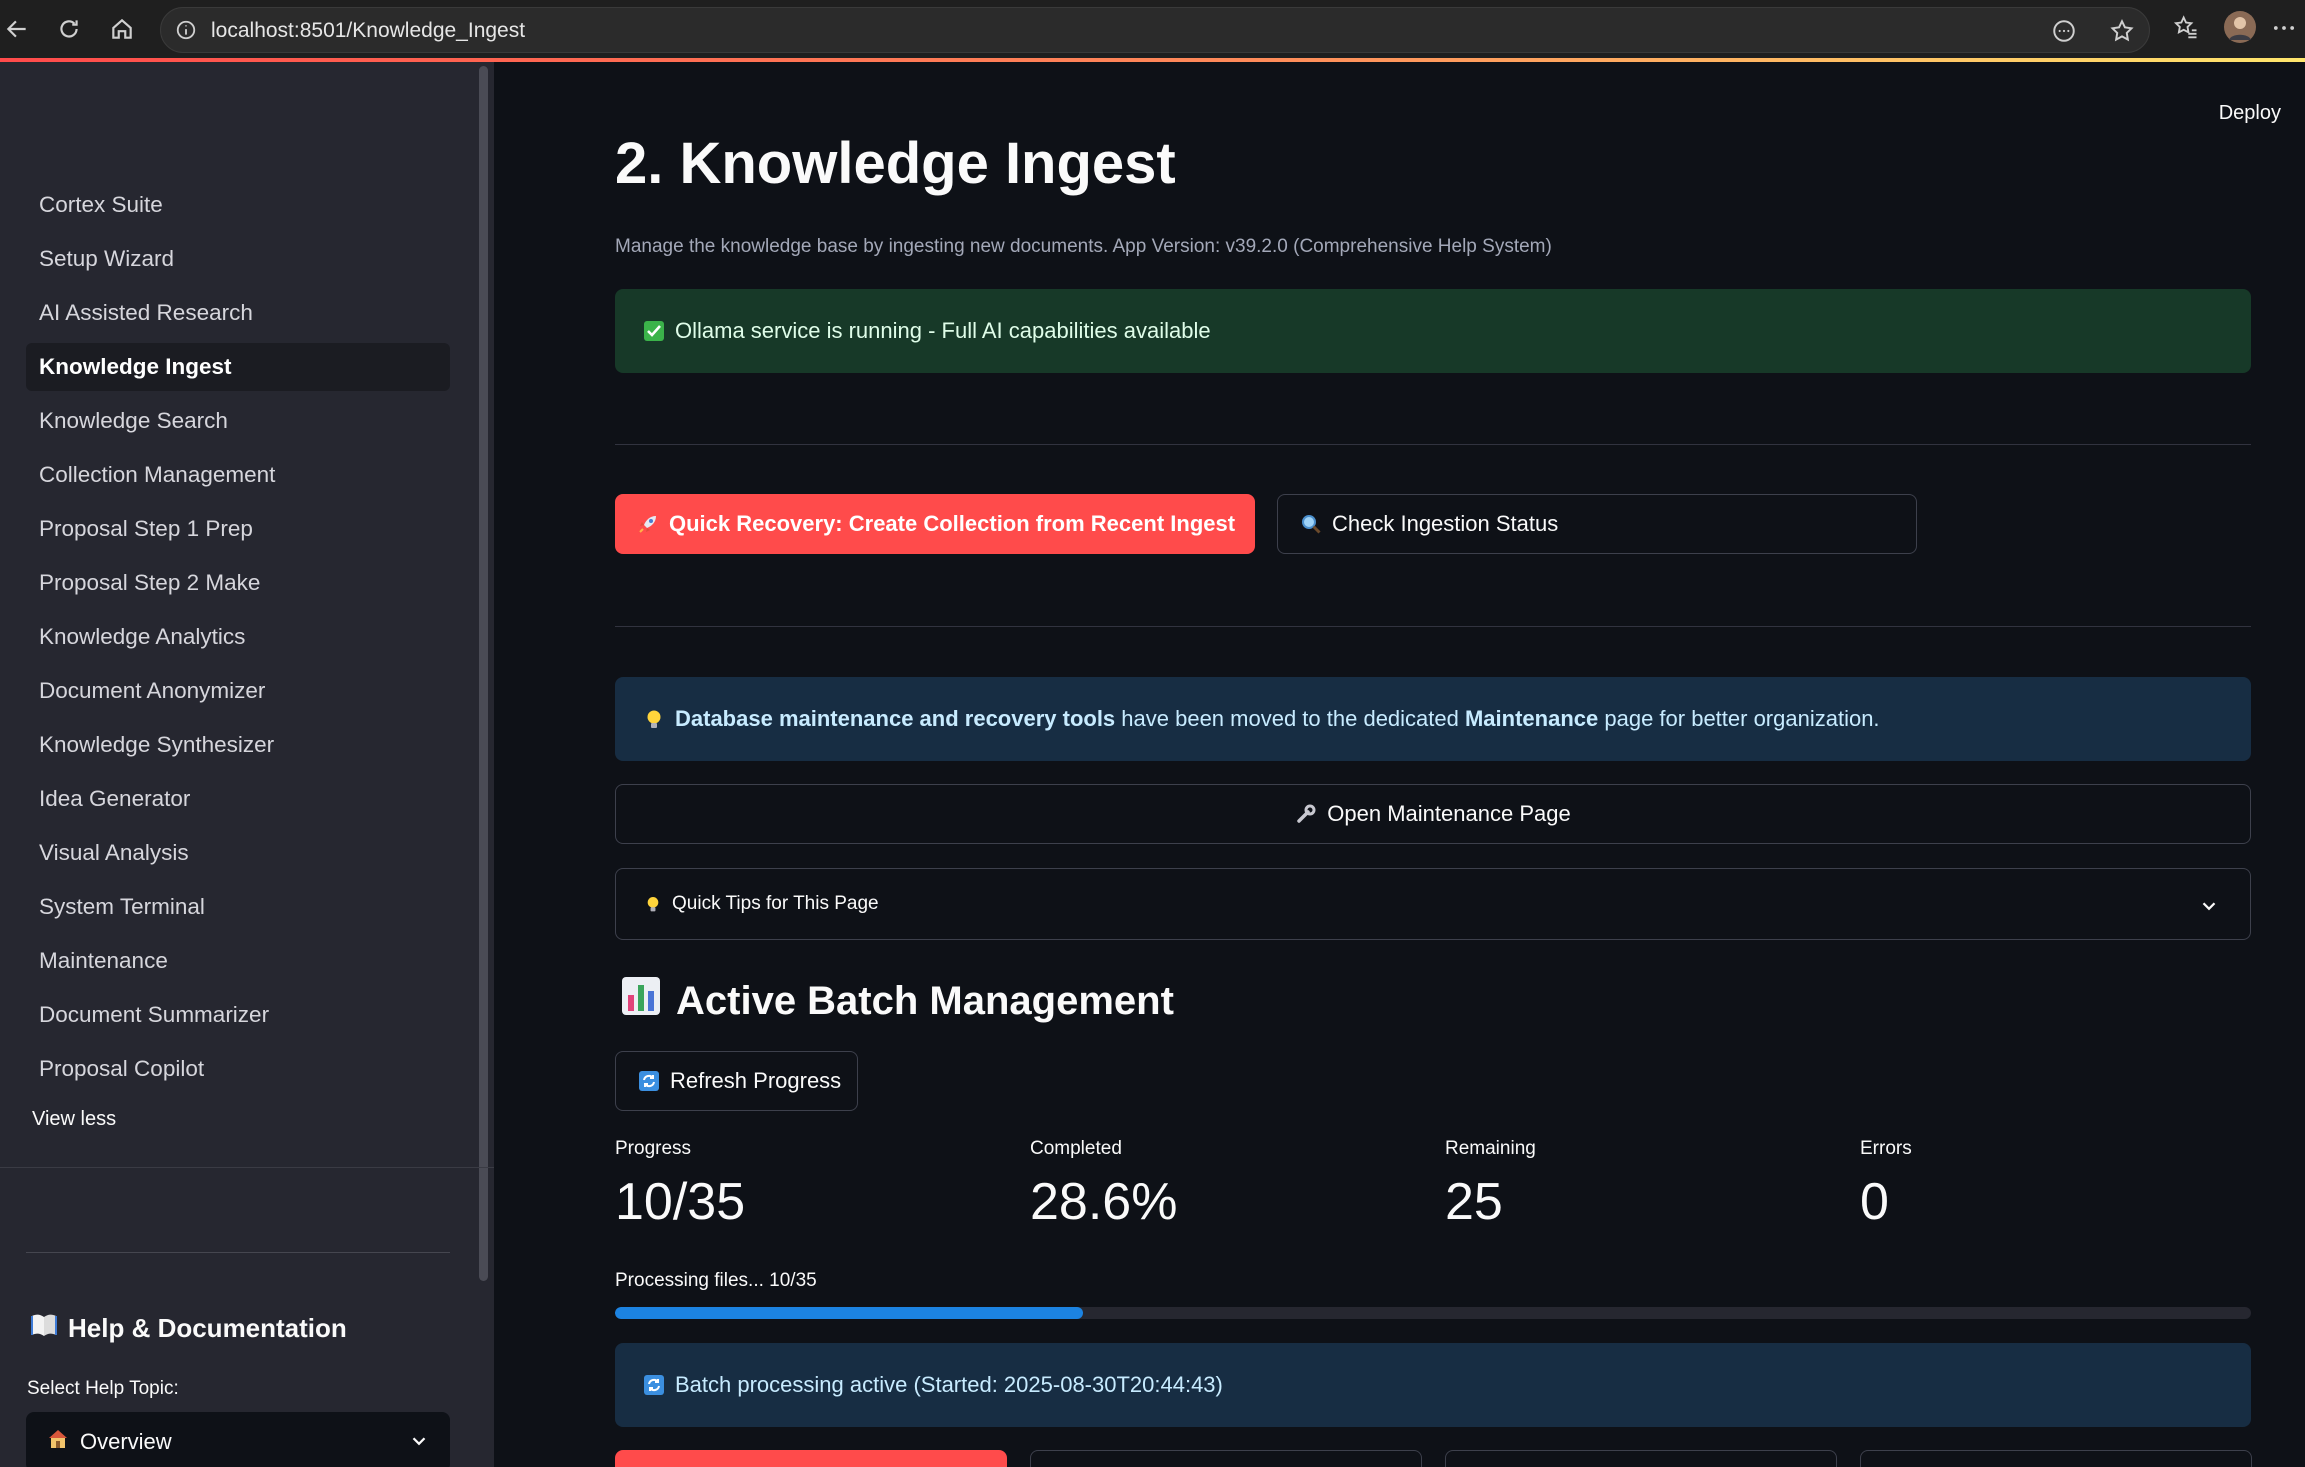 The width and height of the screenshot is (2305, 1467). Describe the element at coordinates (1433, 1313) in the screenshot. I see `progress-bar` at that location.